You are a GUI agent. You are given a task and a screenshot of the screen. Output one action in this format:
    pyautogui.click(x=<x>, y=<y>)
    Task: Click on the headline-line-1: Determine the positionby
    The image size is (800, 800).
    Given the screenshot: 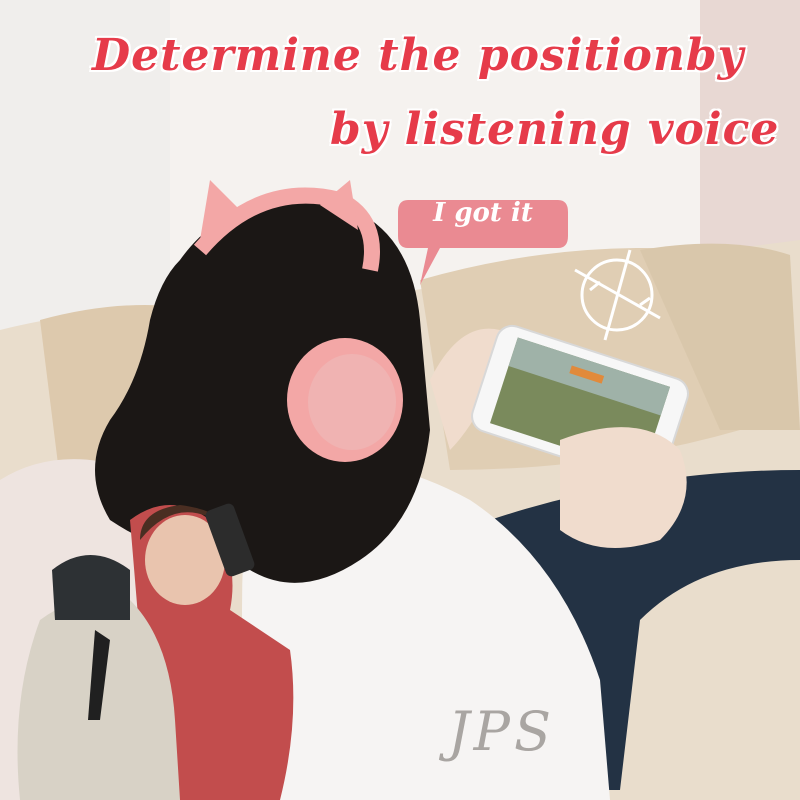 What is the action you would take?
    pyautogui.click(x=418, y=55)
    